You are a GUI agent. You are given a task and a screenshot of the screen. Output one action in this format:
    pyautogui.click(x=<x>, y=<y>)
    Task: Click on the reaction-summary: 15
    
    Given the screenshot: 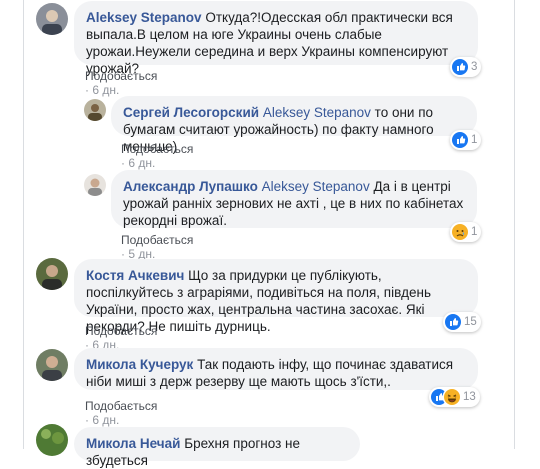 What is the action you would take?
    pyautogui.click(x=462, y=322)
    